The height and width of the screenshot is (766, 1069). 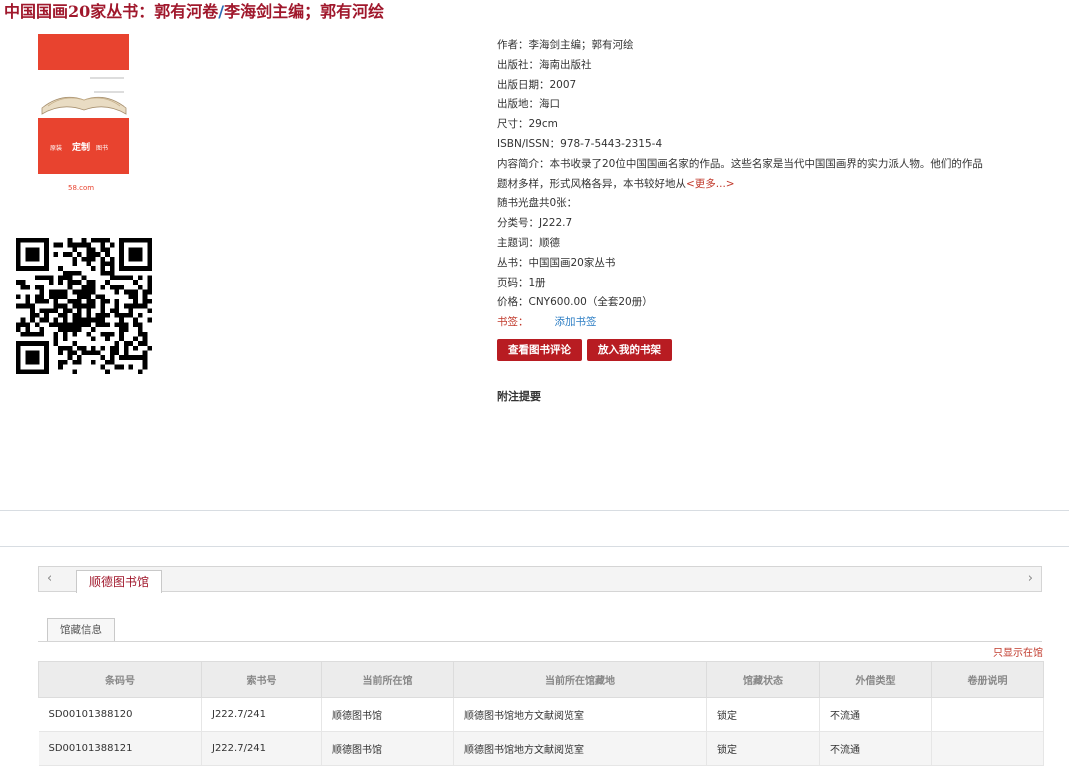 I want to click on table-header-row: 条码号 索书号 当前所在馆 当前所在馆藏地 馆藏状态 外借类型 卷册说明, so click(x=541, y=679).